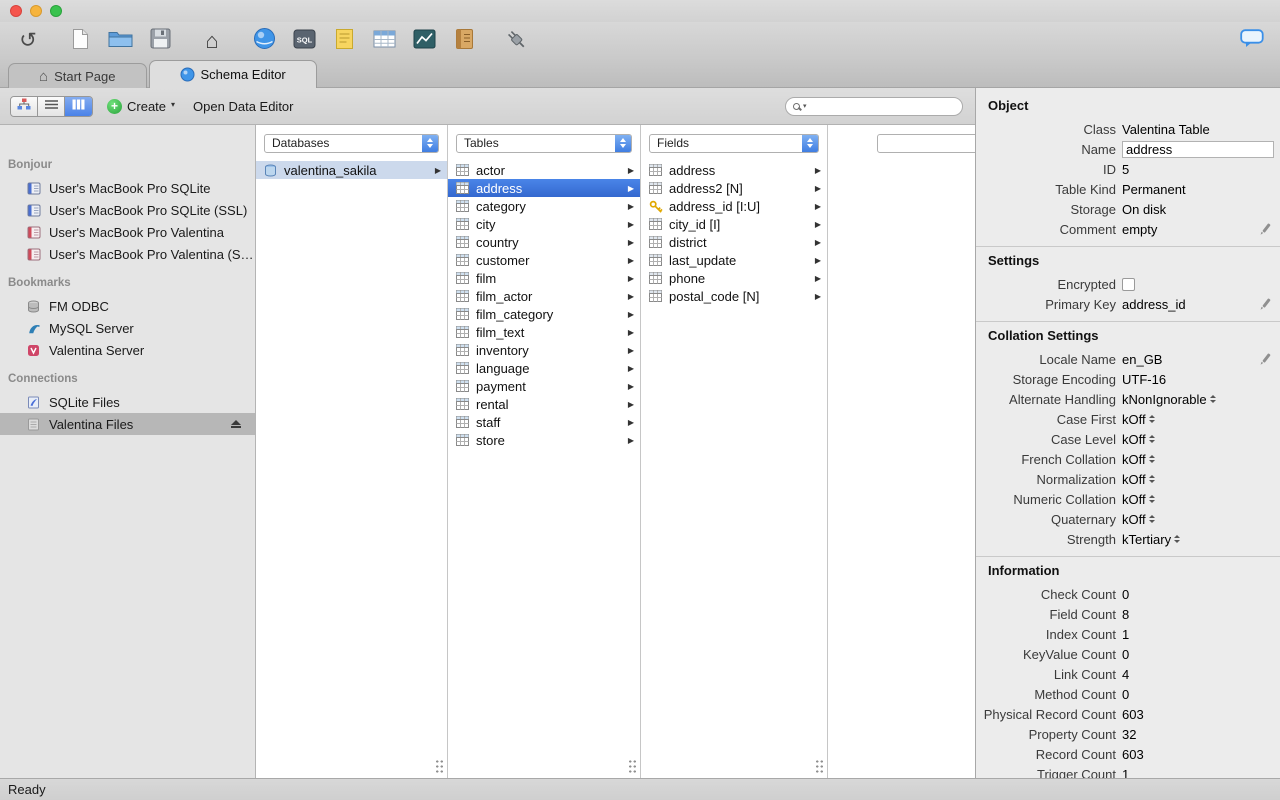  I want to click on sidebar-item: Valentina Server, so click(127, 350).